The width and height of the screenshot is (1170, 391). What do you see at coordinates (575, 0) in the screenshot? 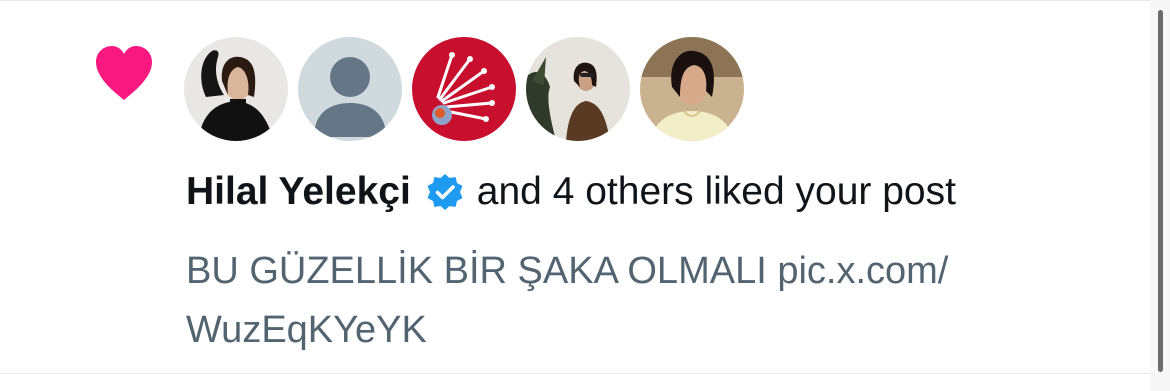
I see `top-divider` at bounding box center [575, 0].